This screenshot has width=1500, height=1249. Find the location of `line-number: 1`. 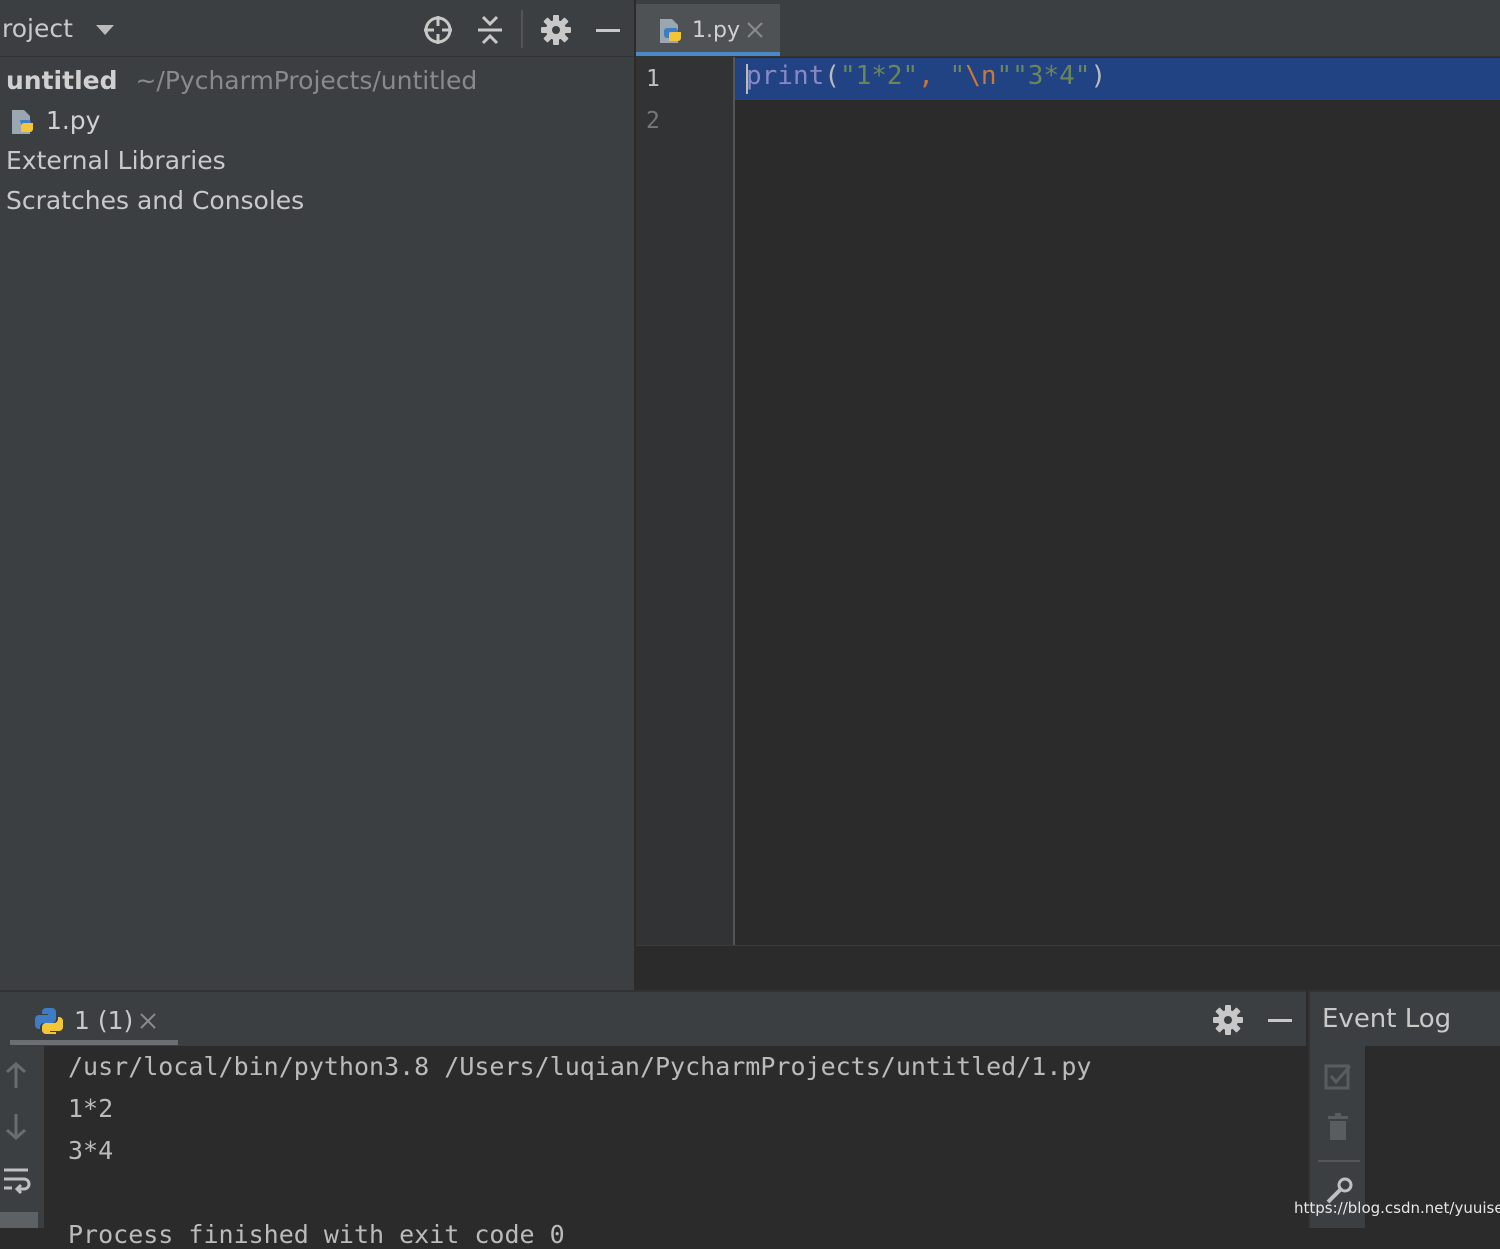

line-number: 1 is located at coordinates (653, 79).